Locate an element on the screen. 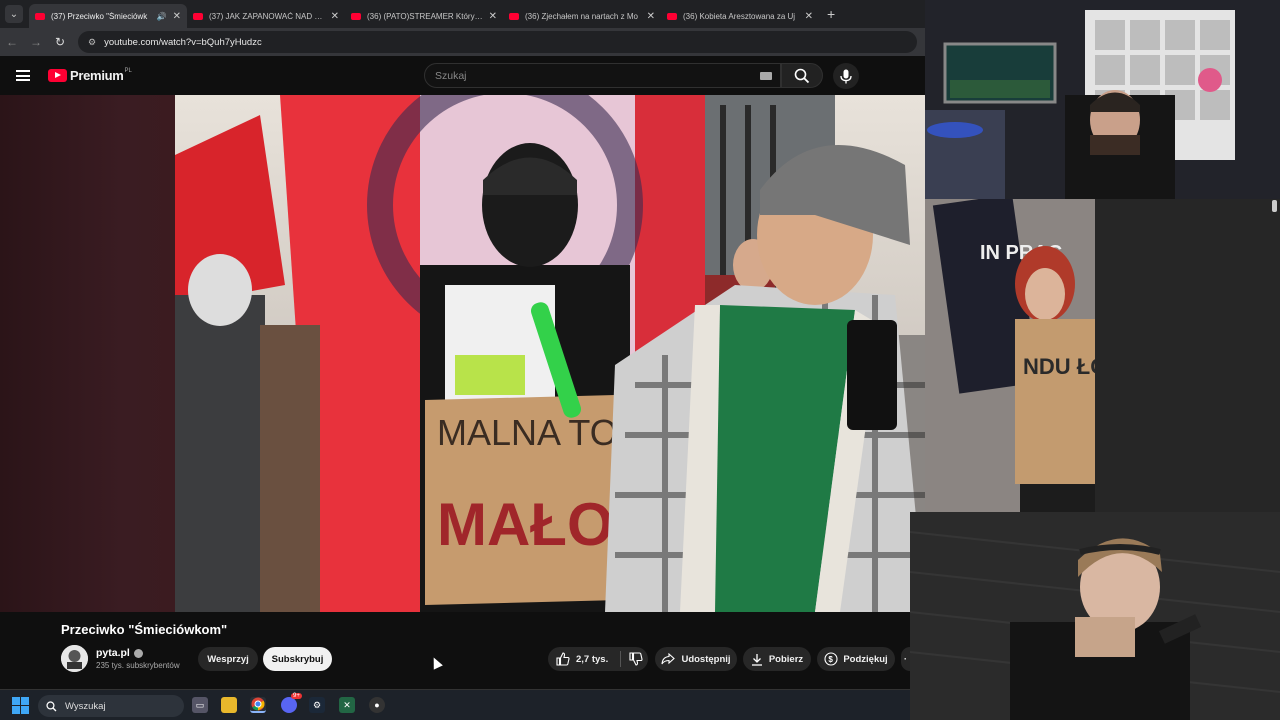  youtube-premium-logo: Premium PL is located at coordinates (90, 75).